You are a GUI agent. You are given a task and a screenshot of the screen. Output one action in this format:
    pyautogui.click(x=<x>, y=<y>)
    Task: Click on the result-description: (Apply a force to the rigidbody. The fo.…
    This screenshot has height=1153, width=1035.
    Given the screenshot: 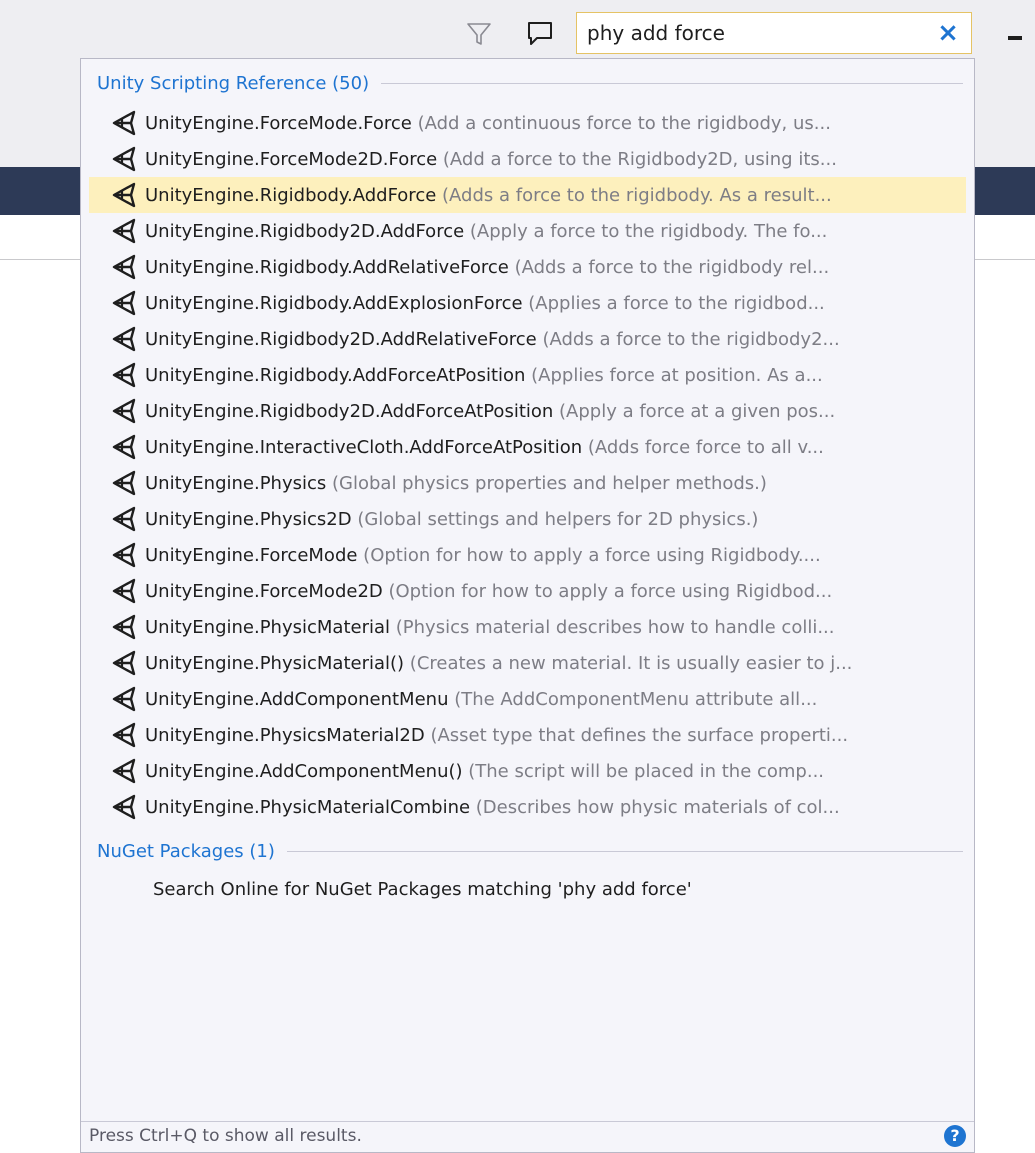 What is the action you would take?
    pyautogui.click(x=646, y=231)
    